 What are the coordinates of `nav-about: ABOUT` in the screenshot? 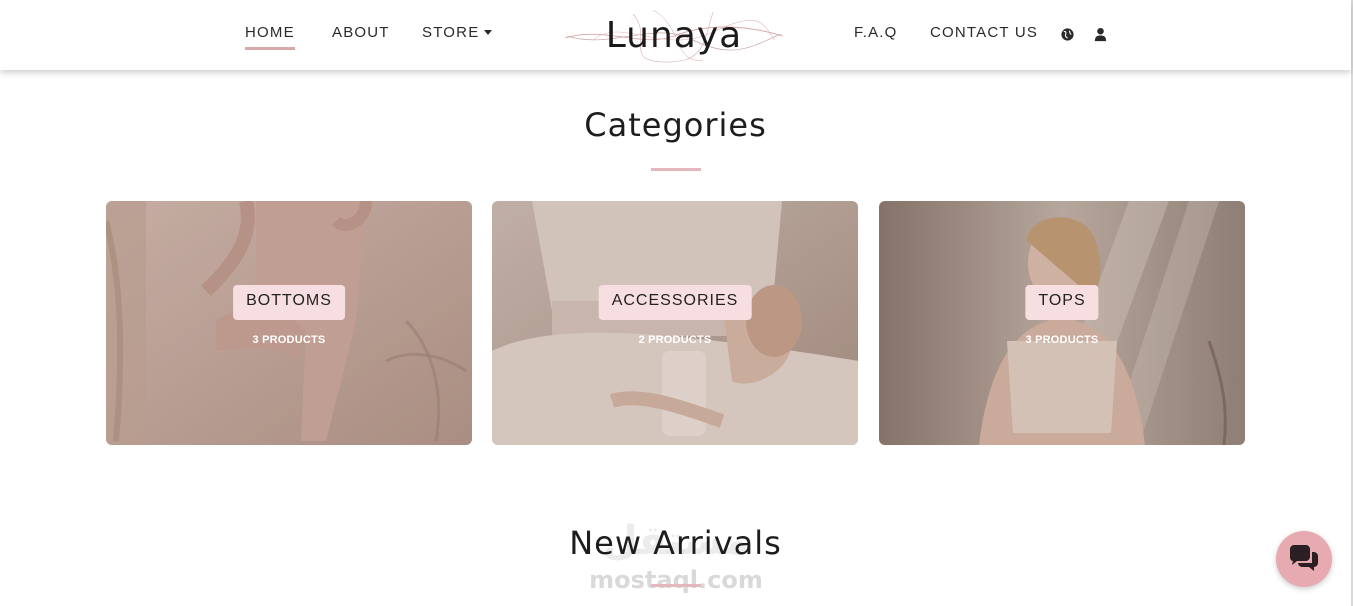 It's located at (361, 32).